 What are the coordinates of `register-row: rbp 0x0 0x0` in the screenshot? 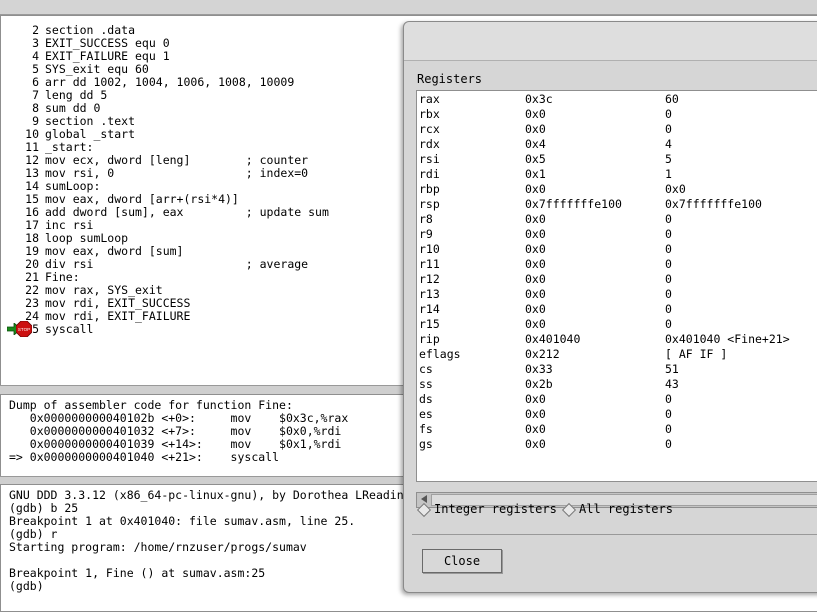 It's located at (618, 189).